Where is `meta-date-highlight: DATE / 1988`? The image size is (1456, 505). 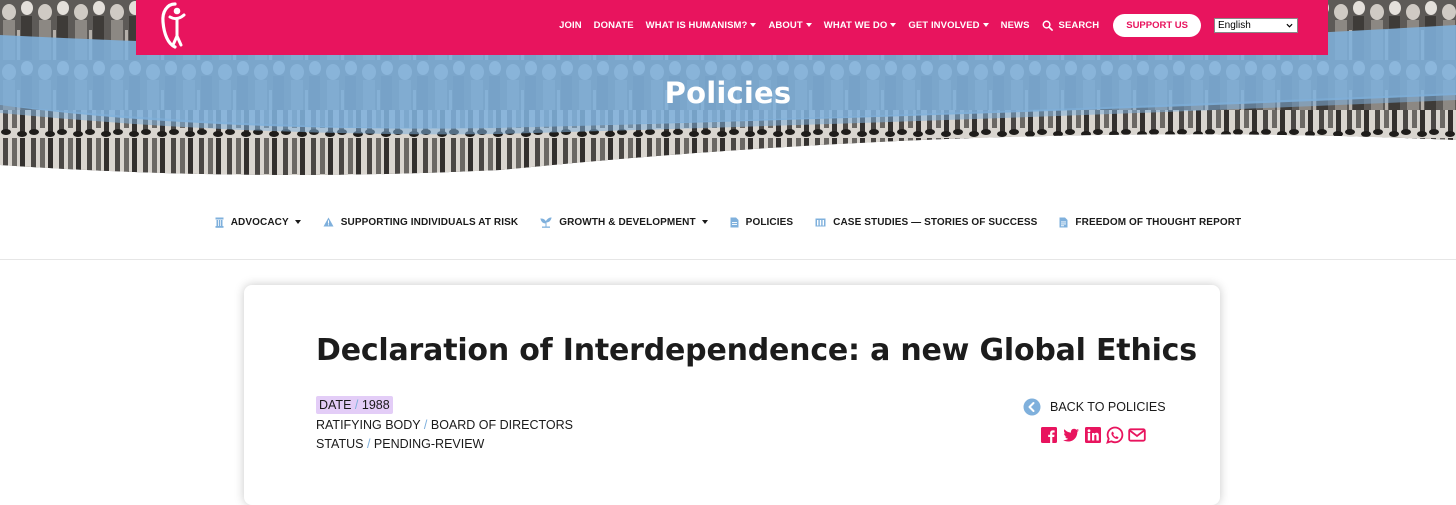 meta-date-highlight: DATE / 1988 is located at coordinates (354, 405).